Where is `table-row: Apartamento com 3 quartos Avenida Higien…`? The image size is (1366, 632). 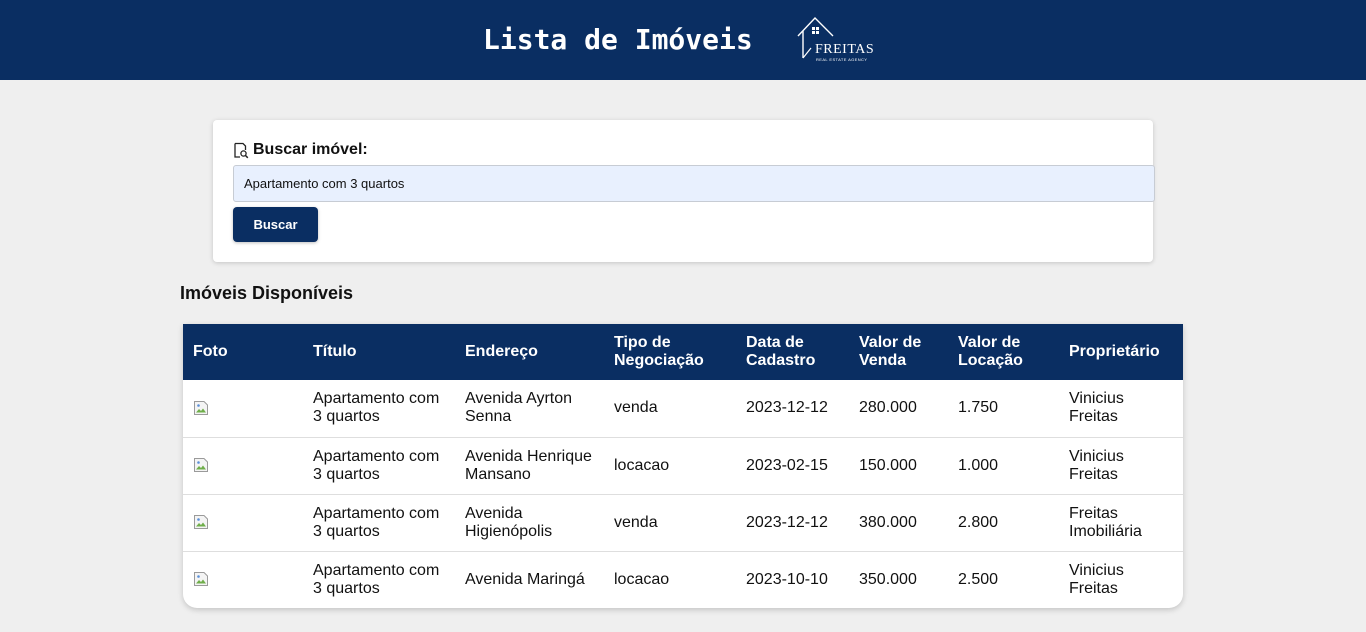 table-row: Apartamento com 3 quartos Avenida Higien… is located at coordinates (683, 522).